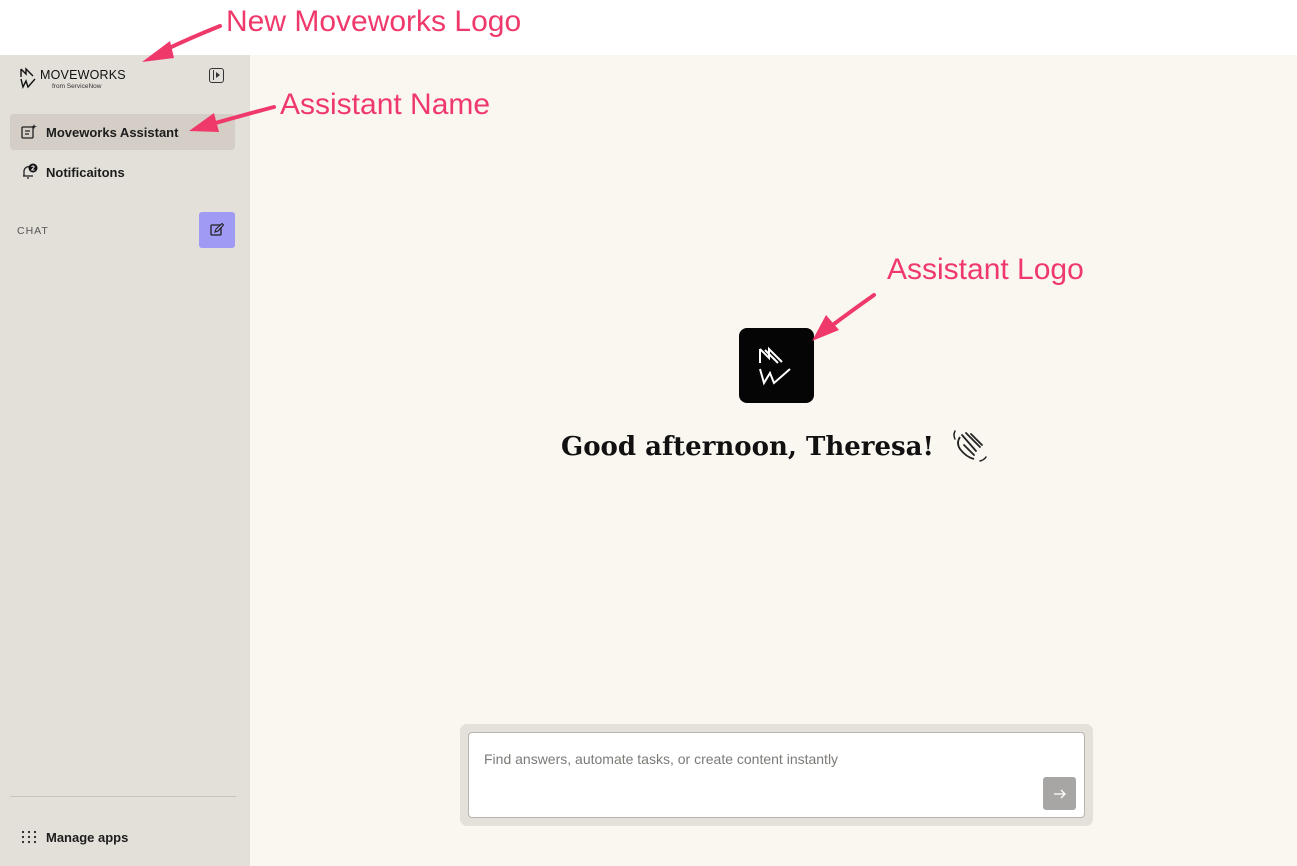 The width and height of the screenshot is (1297, 866). I want to click on composer, so click(776, 775).